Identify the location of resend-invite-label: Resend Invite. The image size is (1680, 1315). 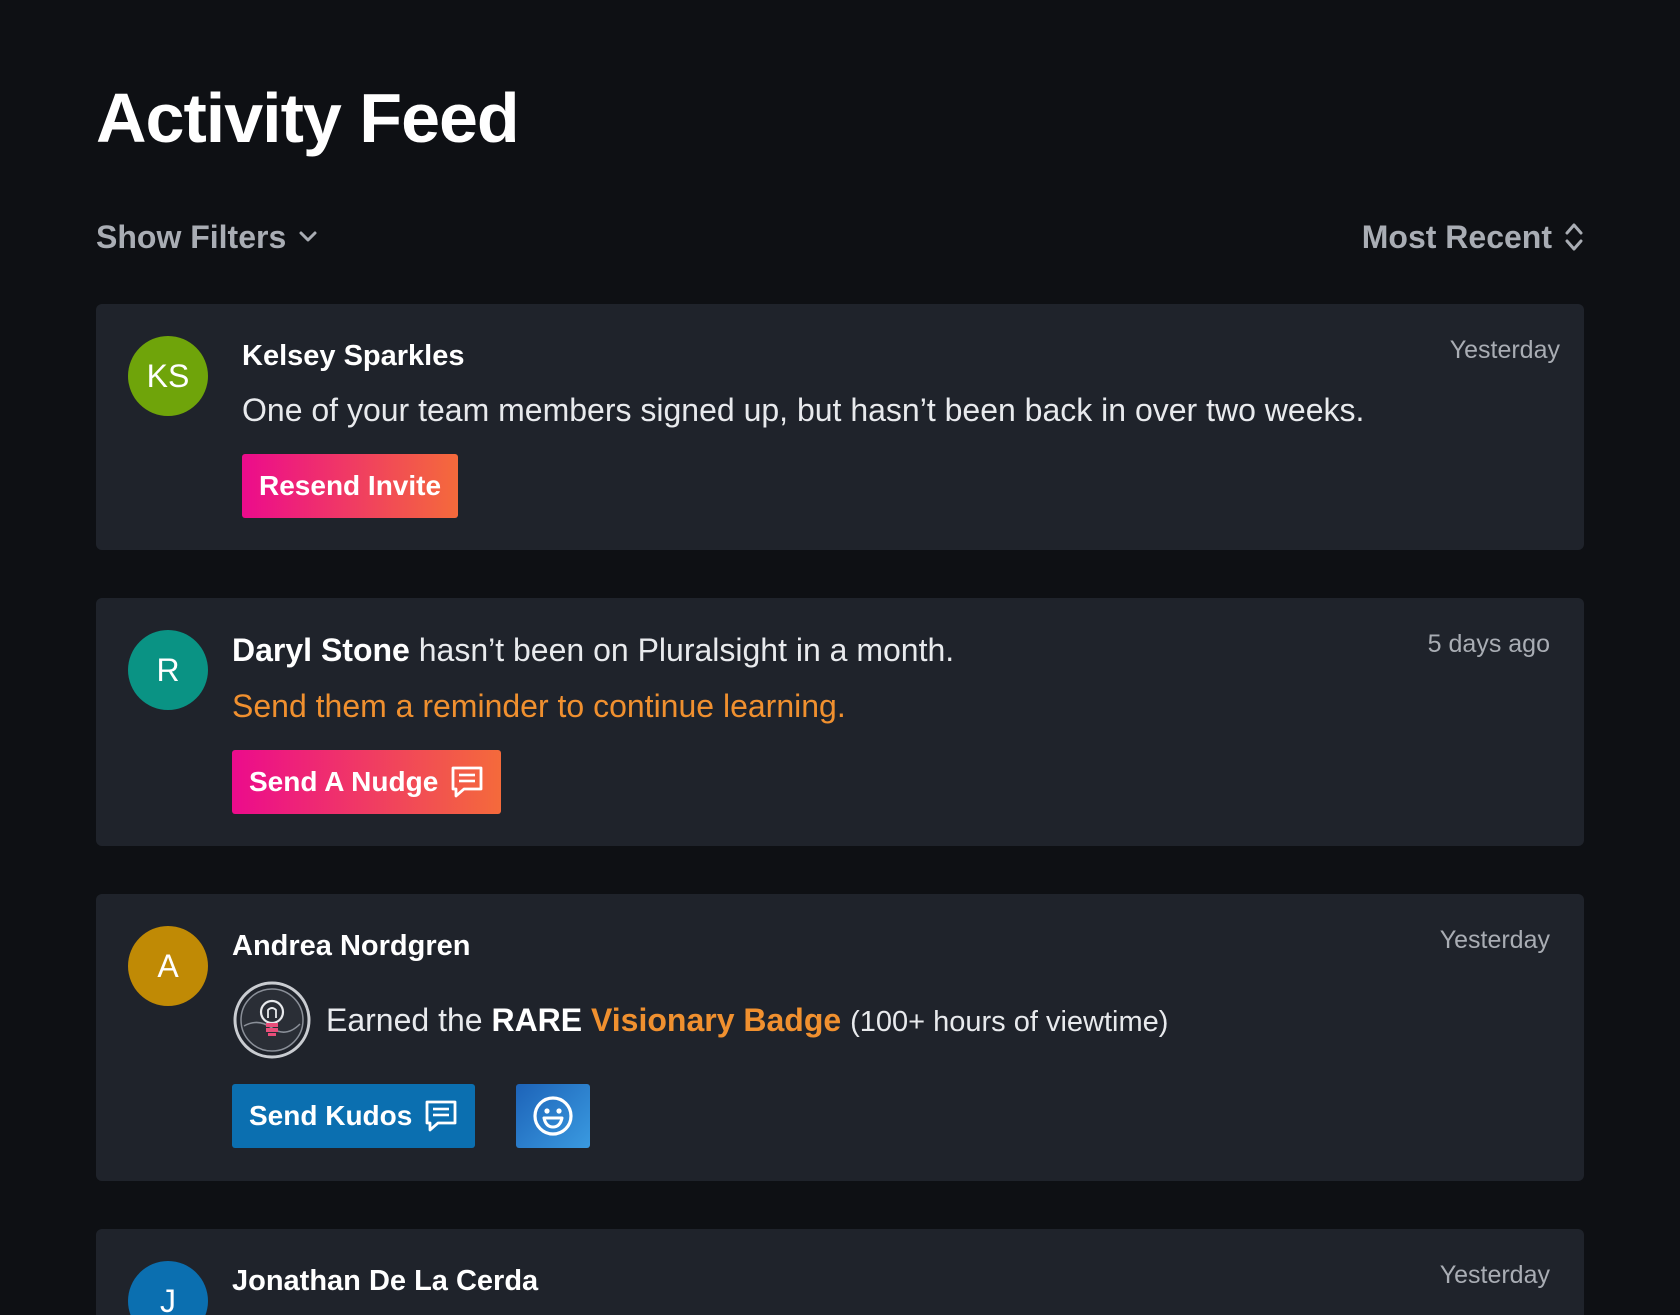
(350, 485).